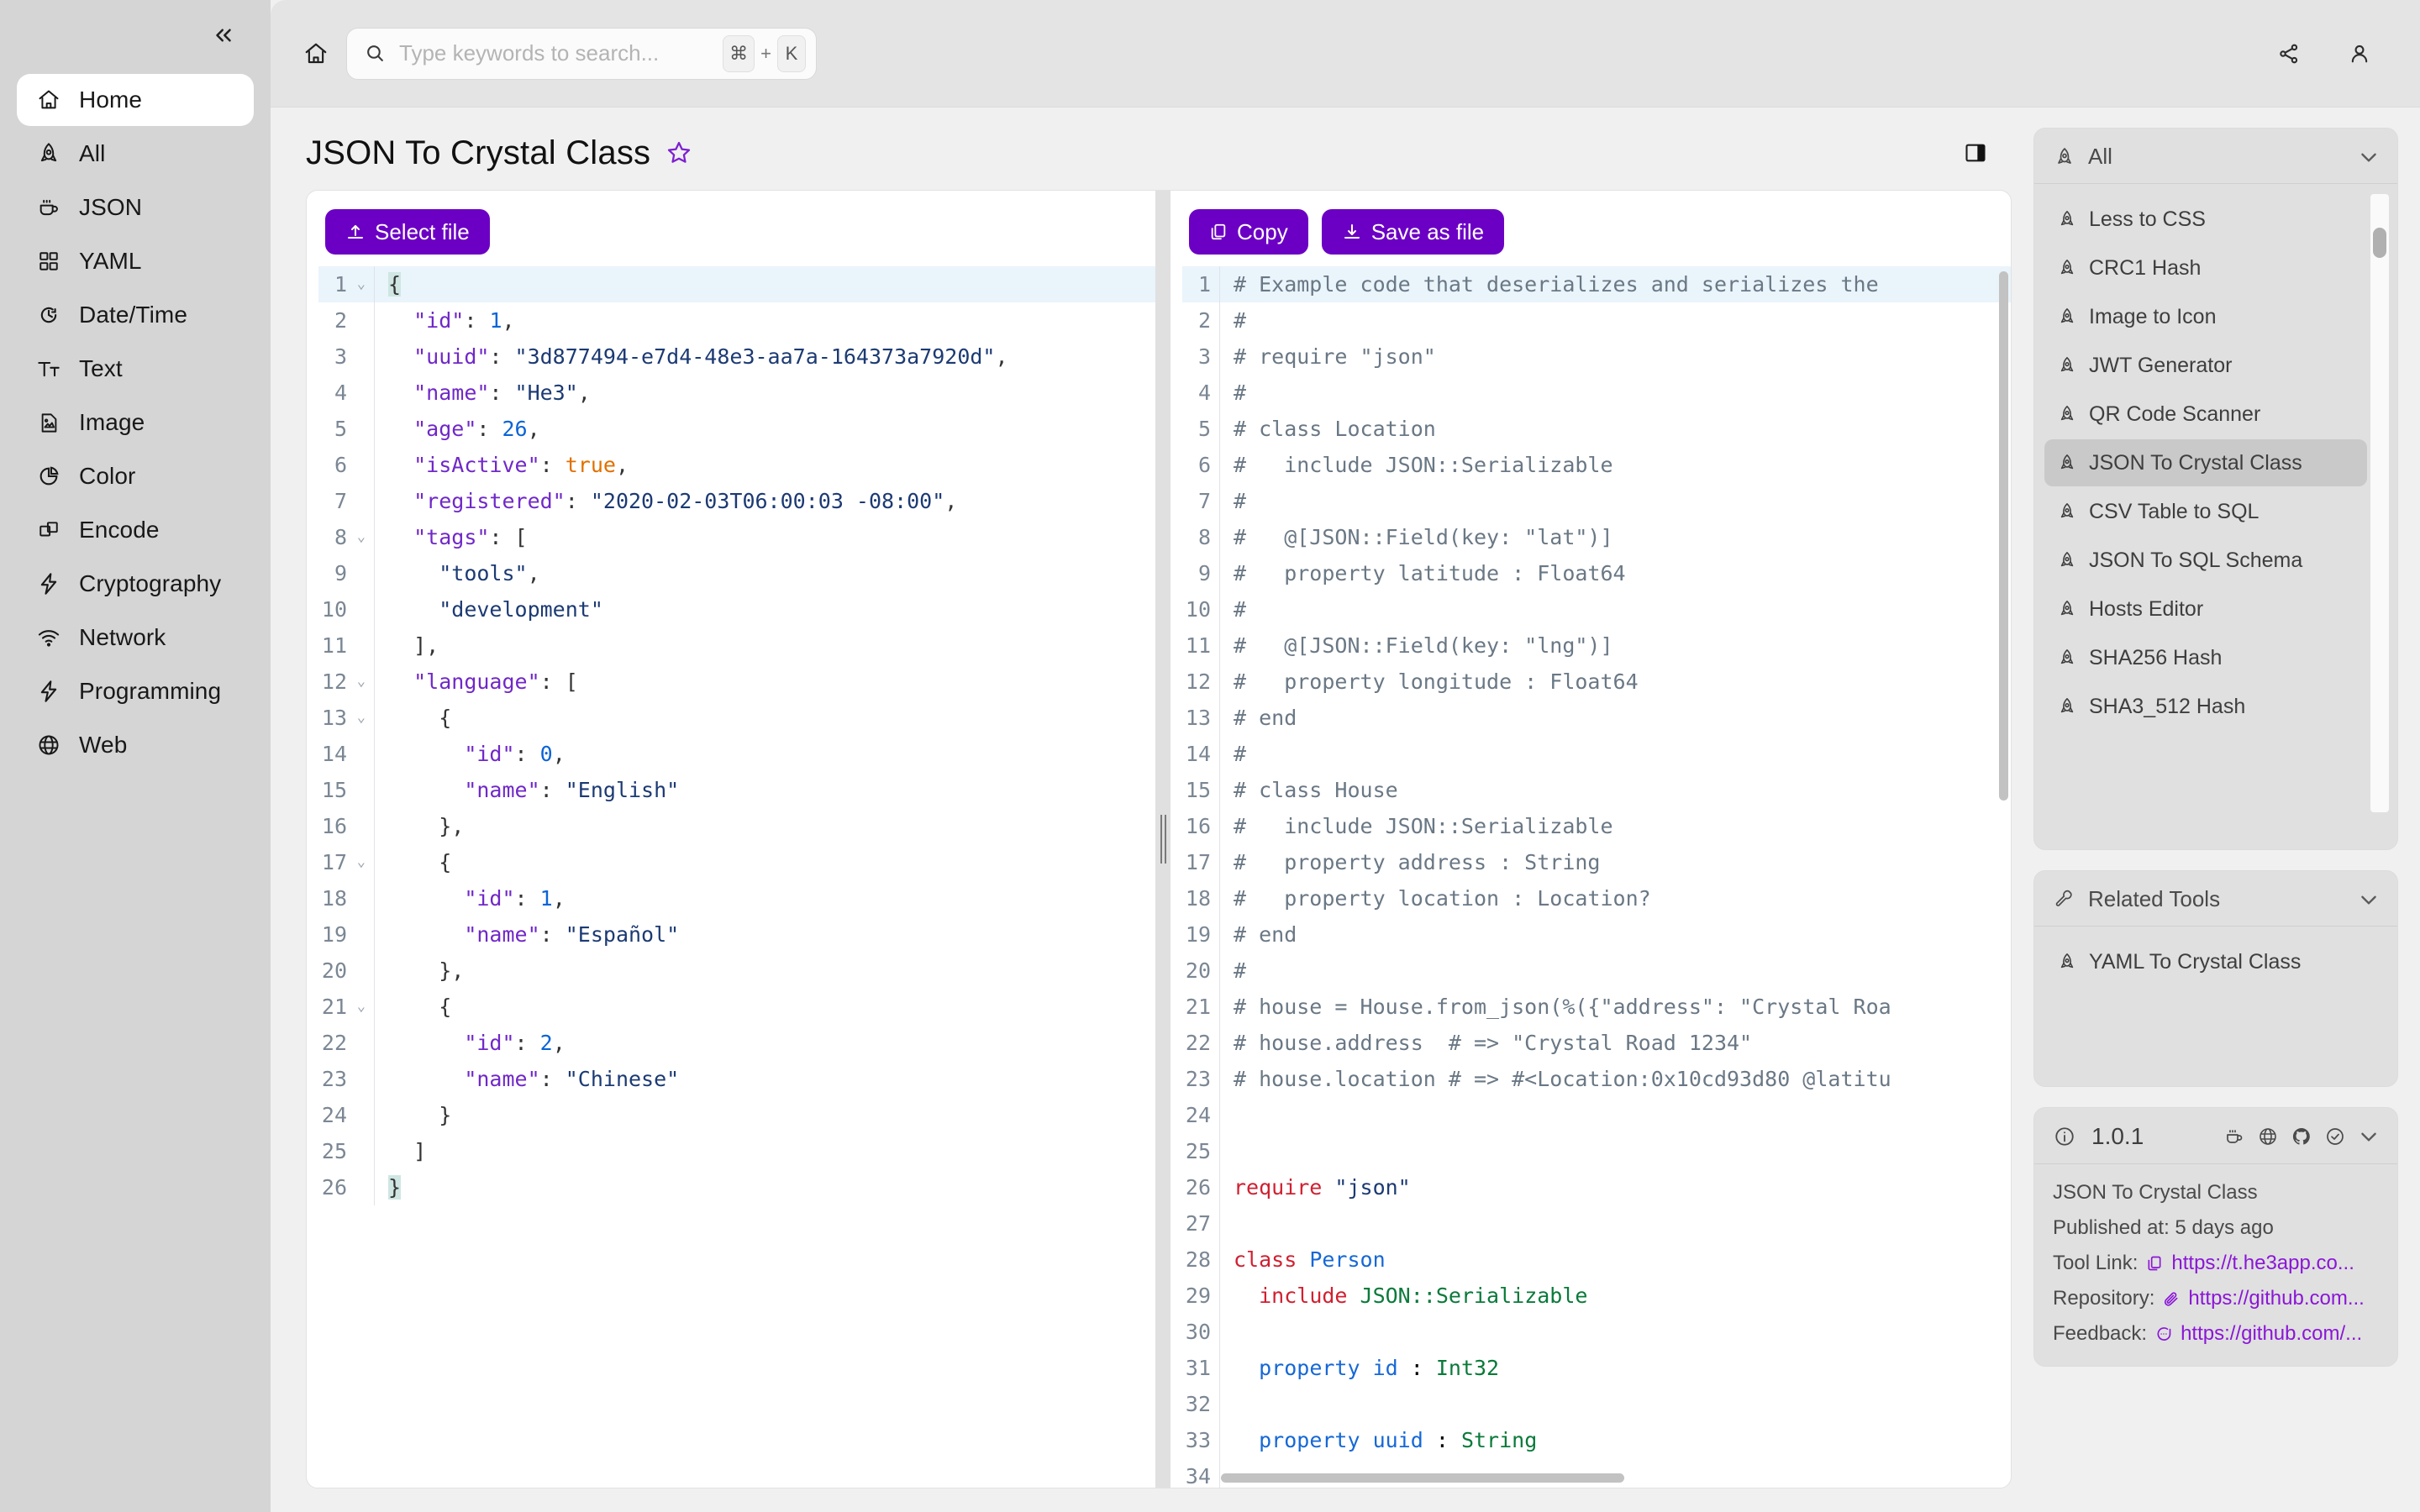  What do you see at coordinates (765, 53) in the screenshot?
I see `kbd-plus: +` at bounding box center [765, 53].